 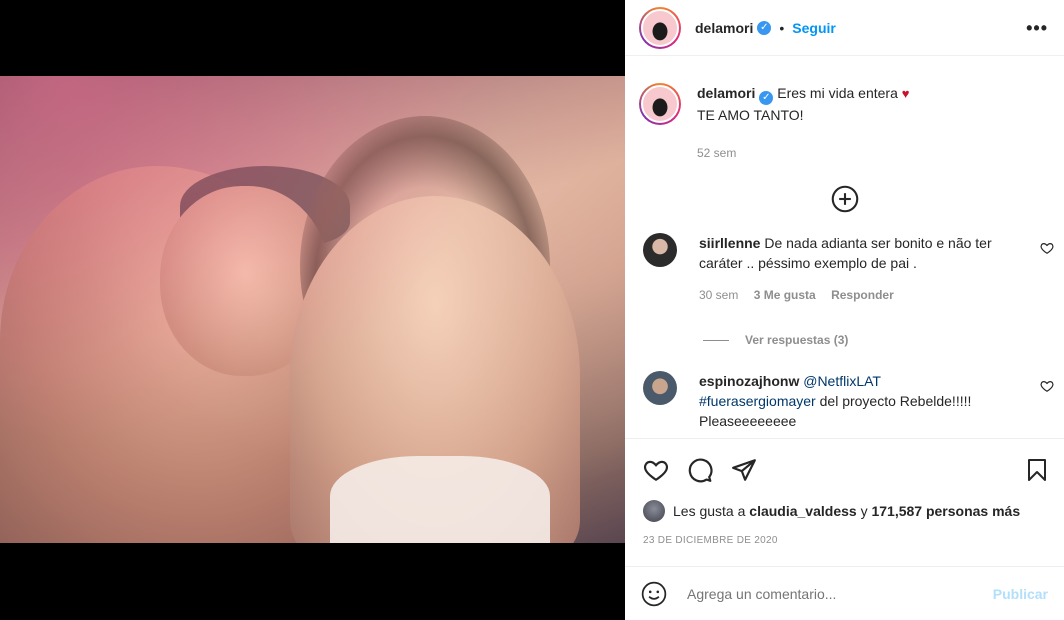 I want to click on comment-composer: Publicar, so click(x=844, y=593).